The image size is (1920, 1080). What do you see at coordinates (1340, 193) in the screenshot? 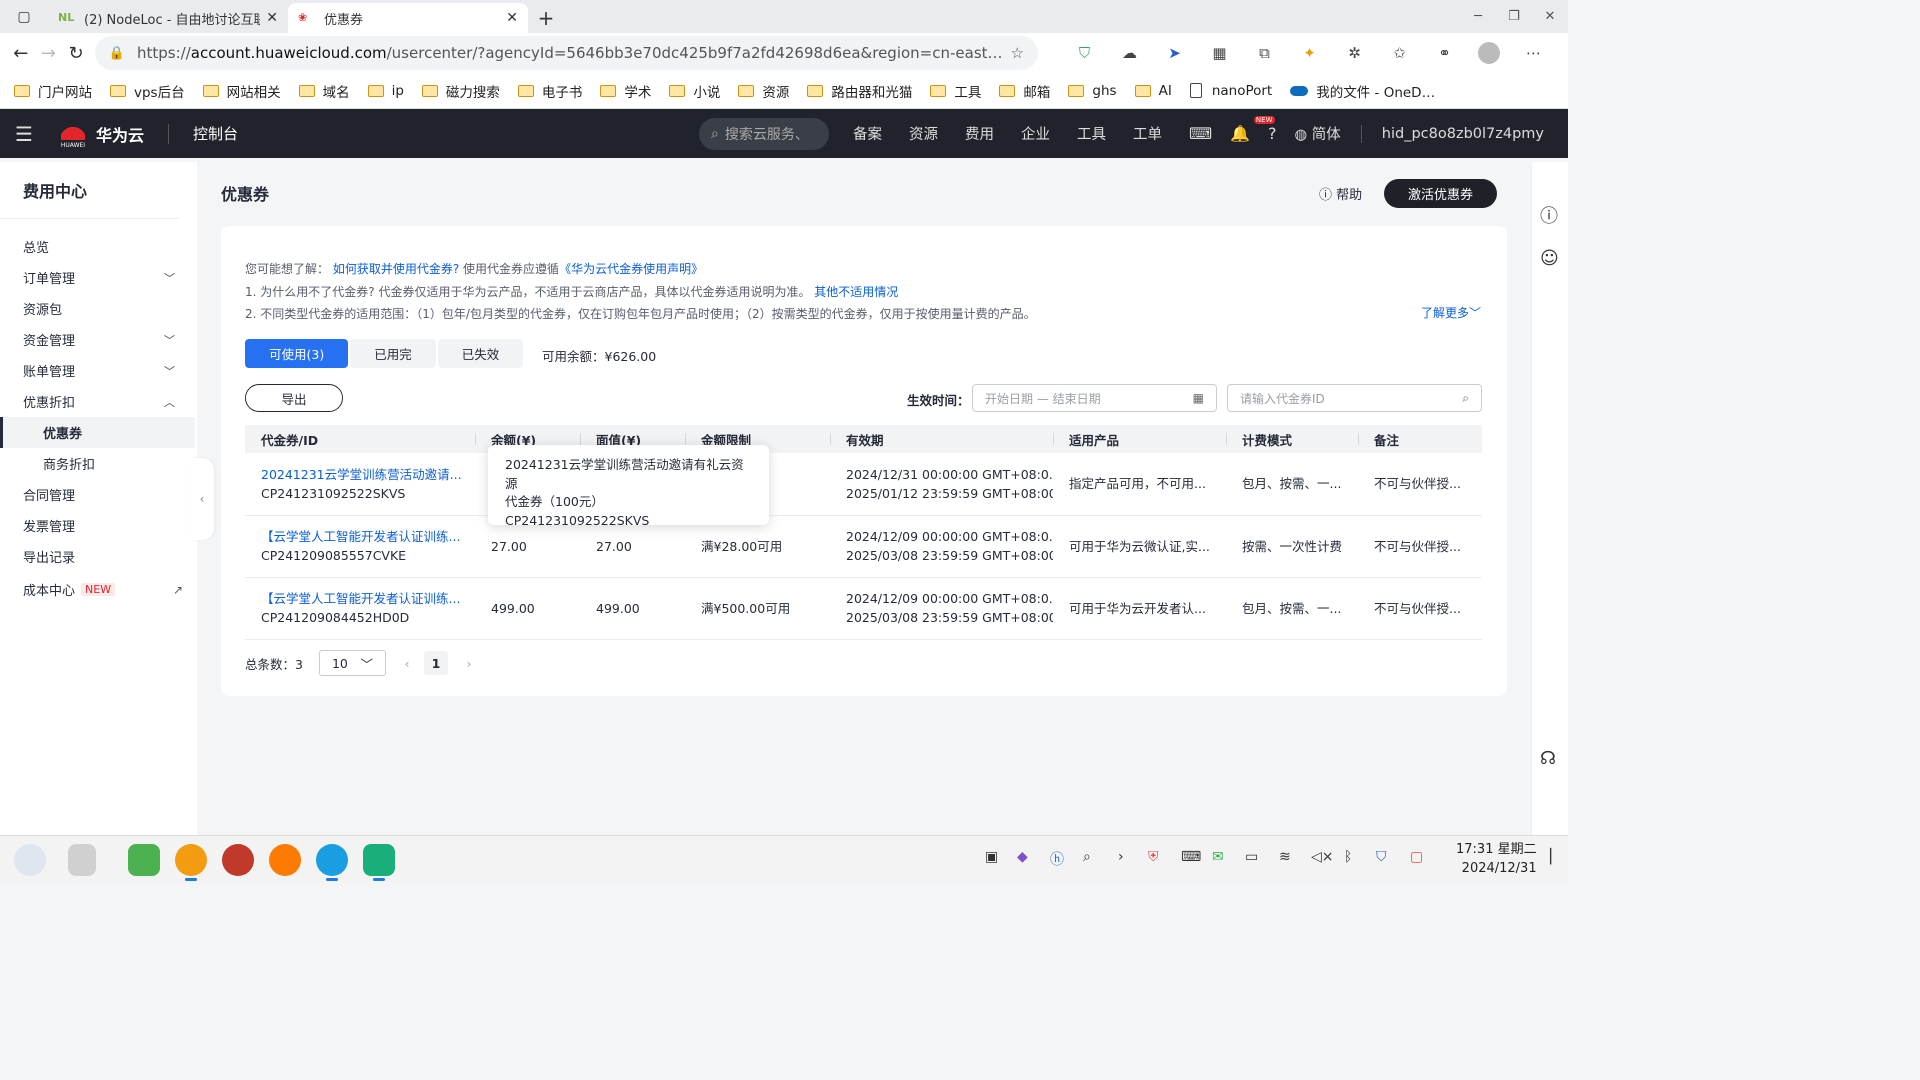
I see `help-link: ⓘ 帮助` at bounding box center [1340, 193].